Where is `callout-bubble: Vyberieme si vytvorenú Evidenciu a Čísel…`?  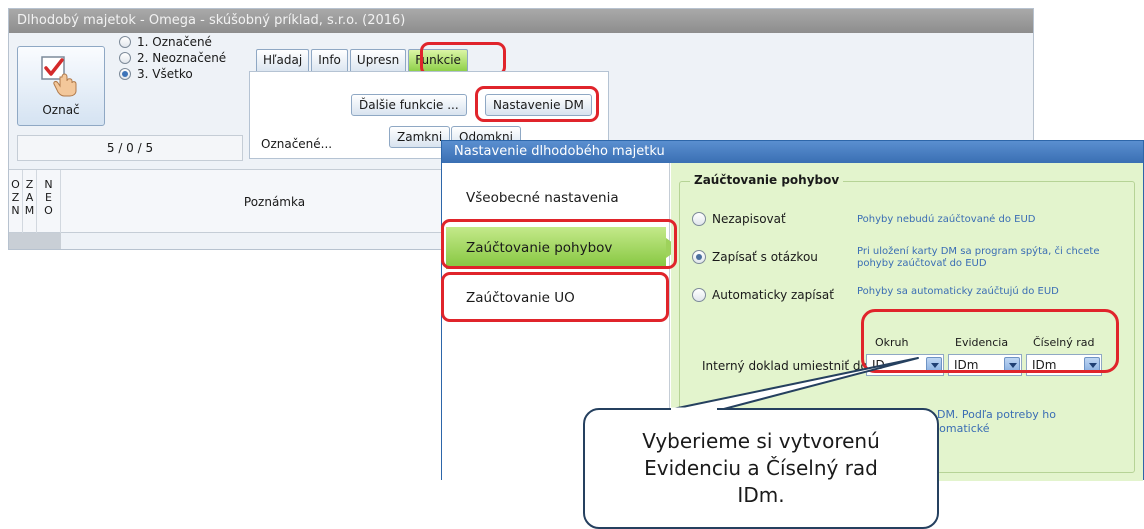 callout-bubble: Vyberieme si vytvorenú Evidenciu a Čísel… is located at coordinates (761, 468).